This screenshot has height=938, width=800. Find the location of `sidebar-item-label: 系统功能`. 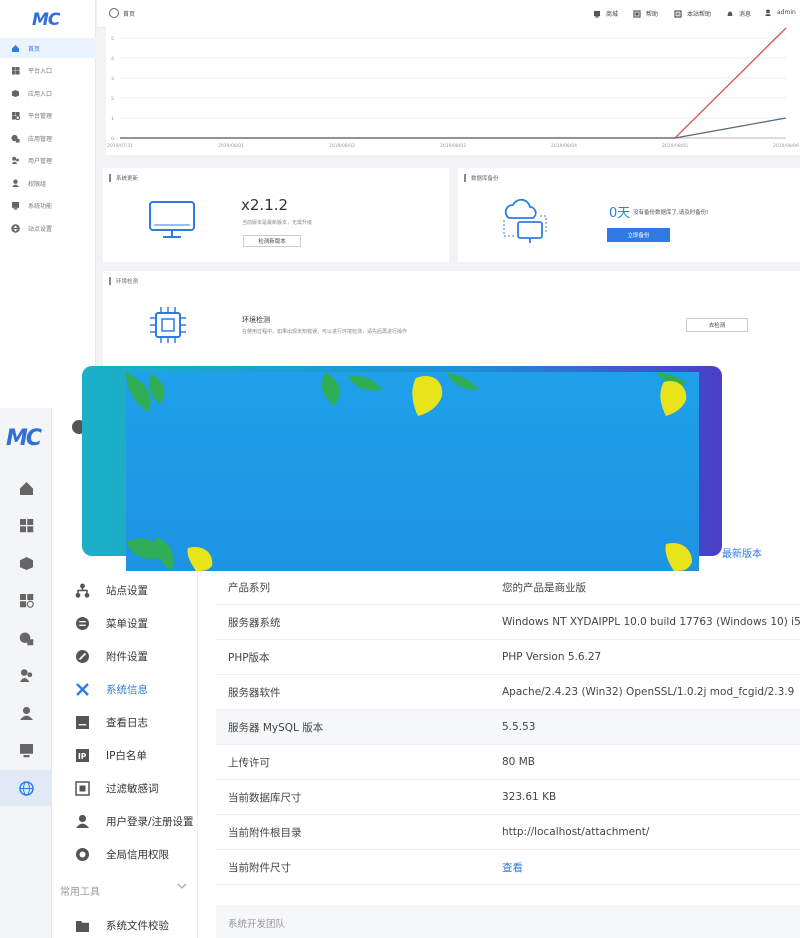

sidebar-item-label: 系统功能 is located at coordinates (40, 206).